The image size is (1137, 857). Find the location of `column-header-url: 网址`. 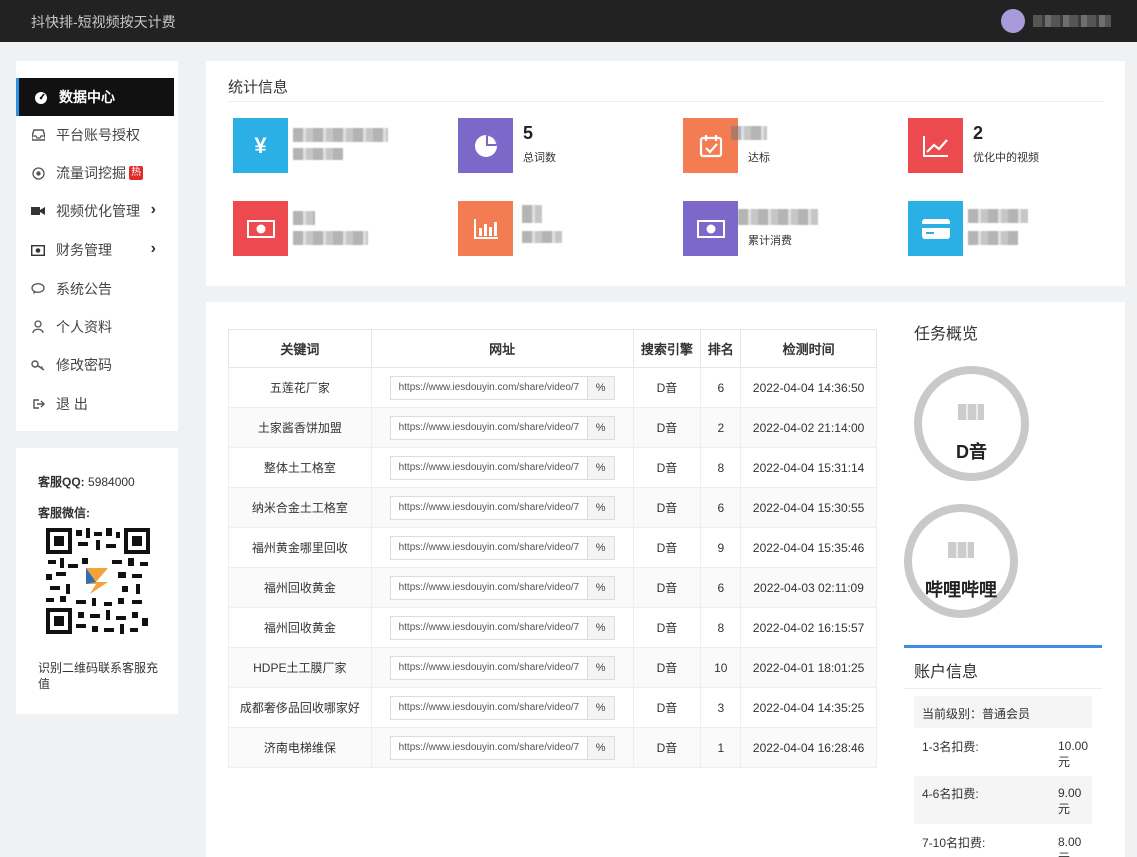

column-header-url: 网址 is located at coordinates (502, 348).